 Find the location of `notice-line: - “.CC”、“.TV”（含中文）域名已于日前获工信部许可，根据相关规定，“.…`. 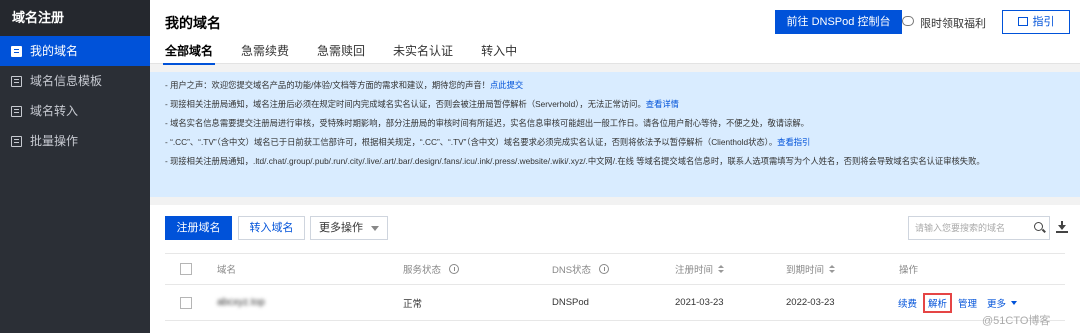

notice-line: - “.CC”、“.TV”（含中文）域名已于日前获工信部许可，根据相关规定，“.… is located at coordinates (488, 142).